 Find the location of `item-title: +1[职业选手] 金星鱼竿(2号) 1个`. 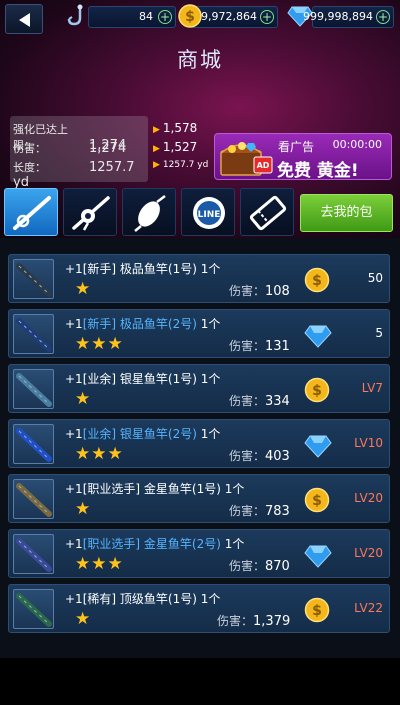

item-title: +1[职业选手] 金星鱼竿(2号) 1个 is located at coordinates (154, 543).